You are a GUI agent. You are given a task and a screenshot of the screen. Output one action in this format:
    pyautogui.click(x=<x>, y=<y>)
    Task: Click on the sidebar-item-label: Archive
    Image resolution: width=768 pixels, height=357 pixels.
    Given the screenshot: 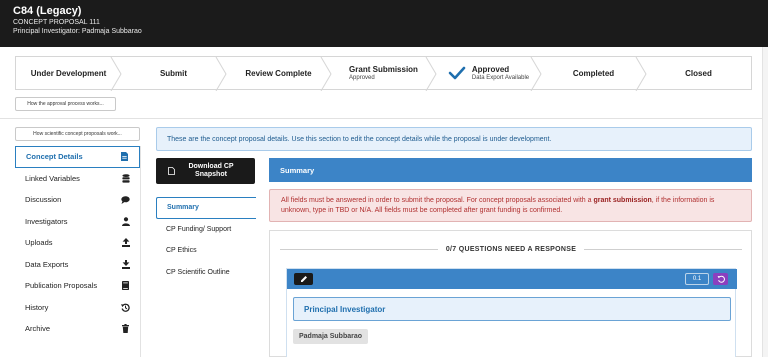 What is the action you would take?
    pyautogui.click(x=38, y=329)
    